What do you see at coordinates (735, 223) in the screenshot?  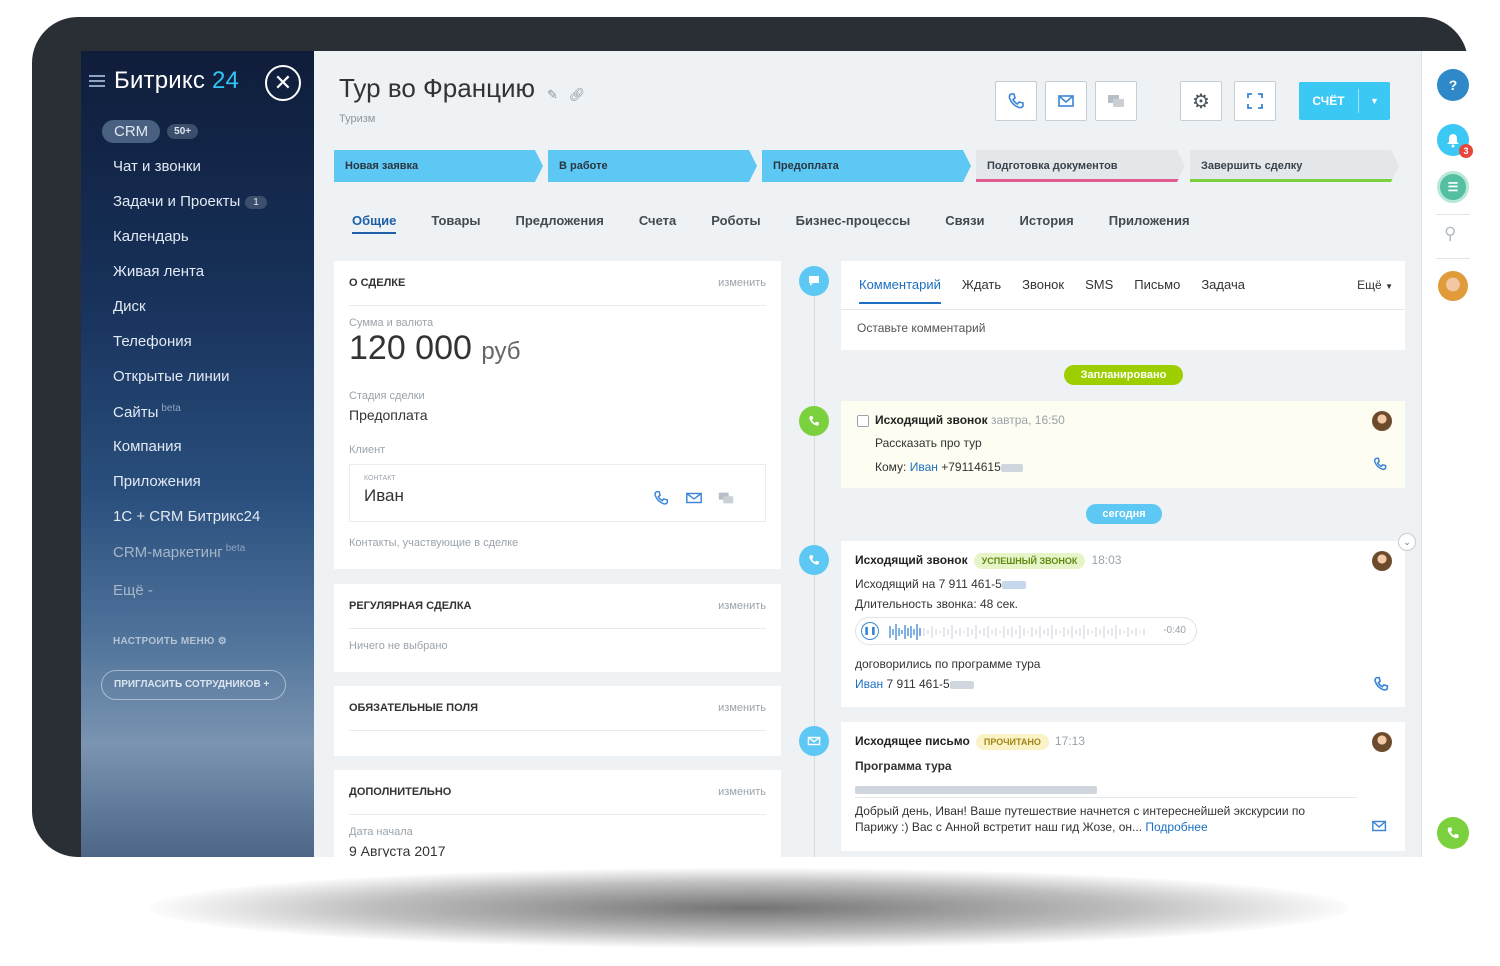 I see `tab-robots: Роботы` at bounding box center [735, 223].